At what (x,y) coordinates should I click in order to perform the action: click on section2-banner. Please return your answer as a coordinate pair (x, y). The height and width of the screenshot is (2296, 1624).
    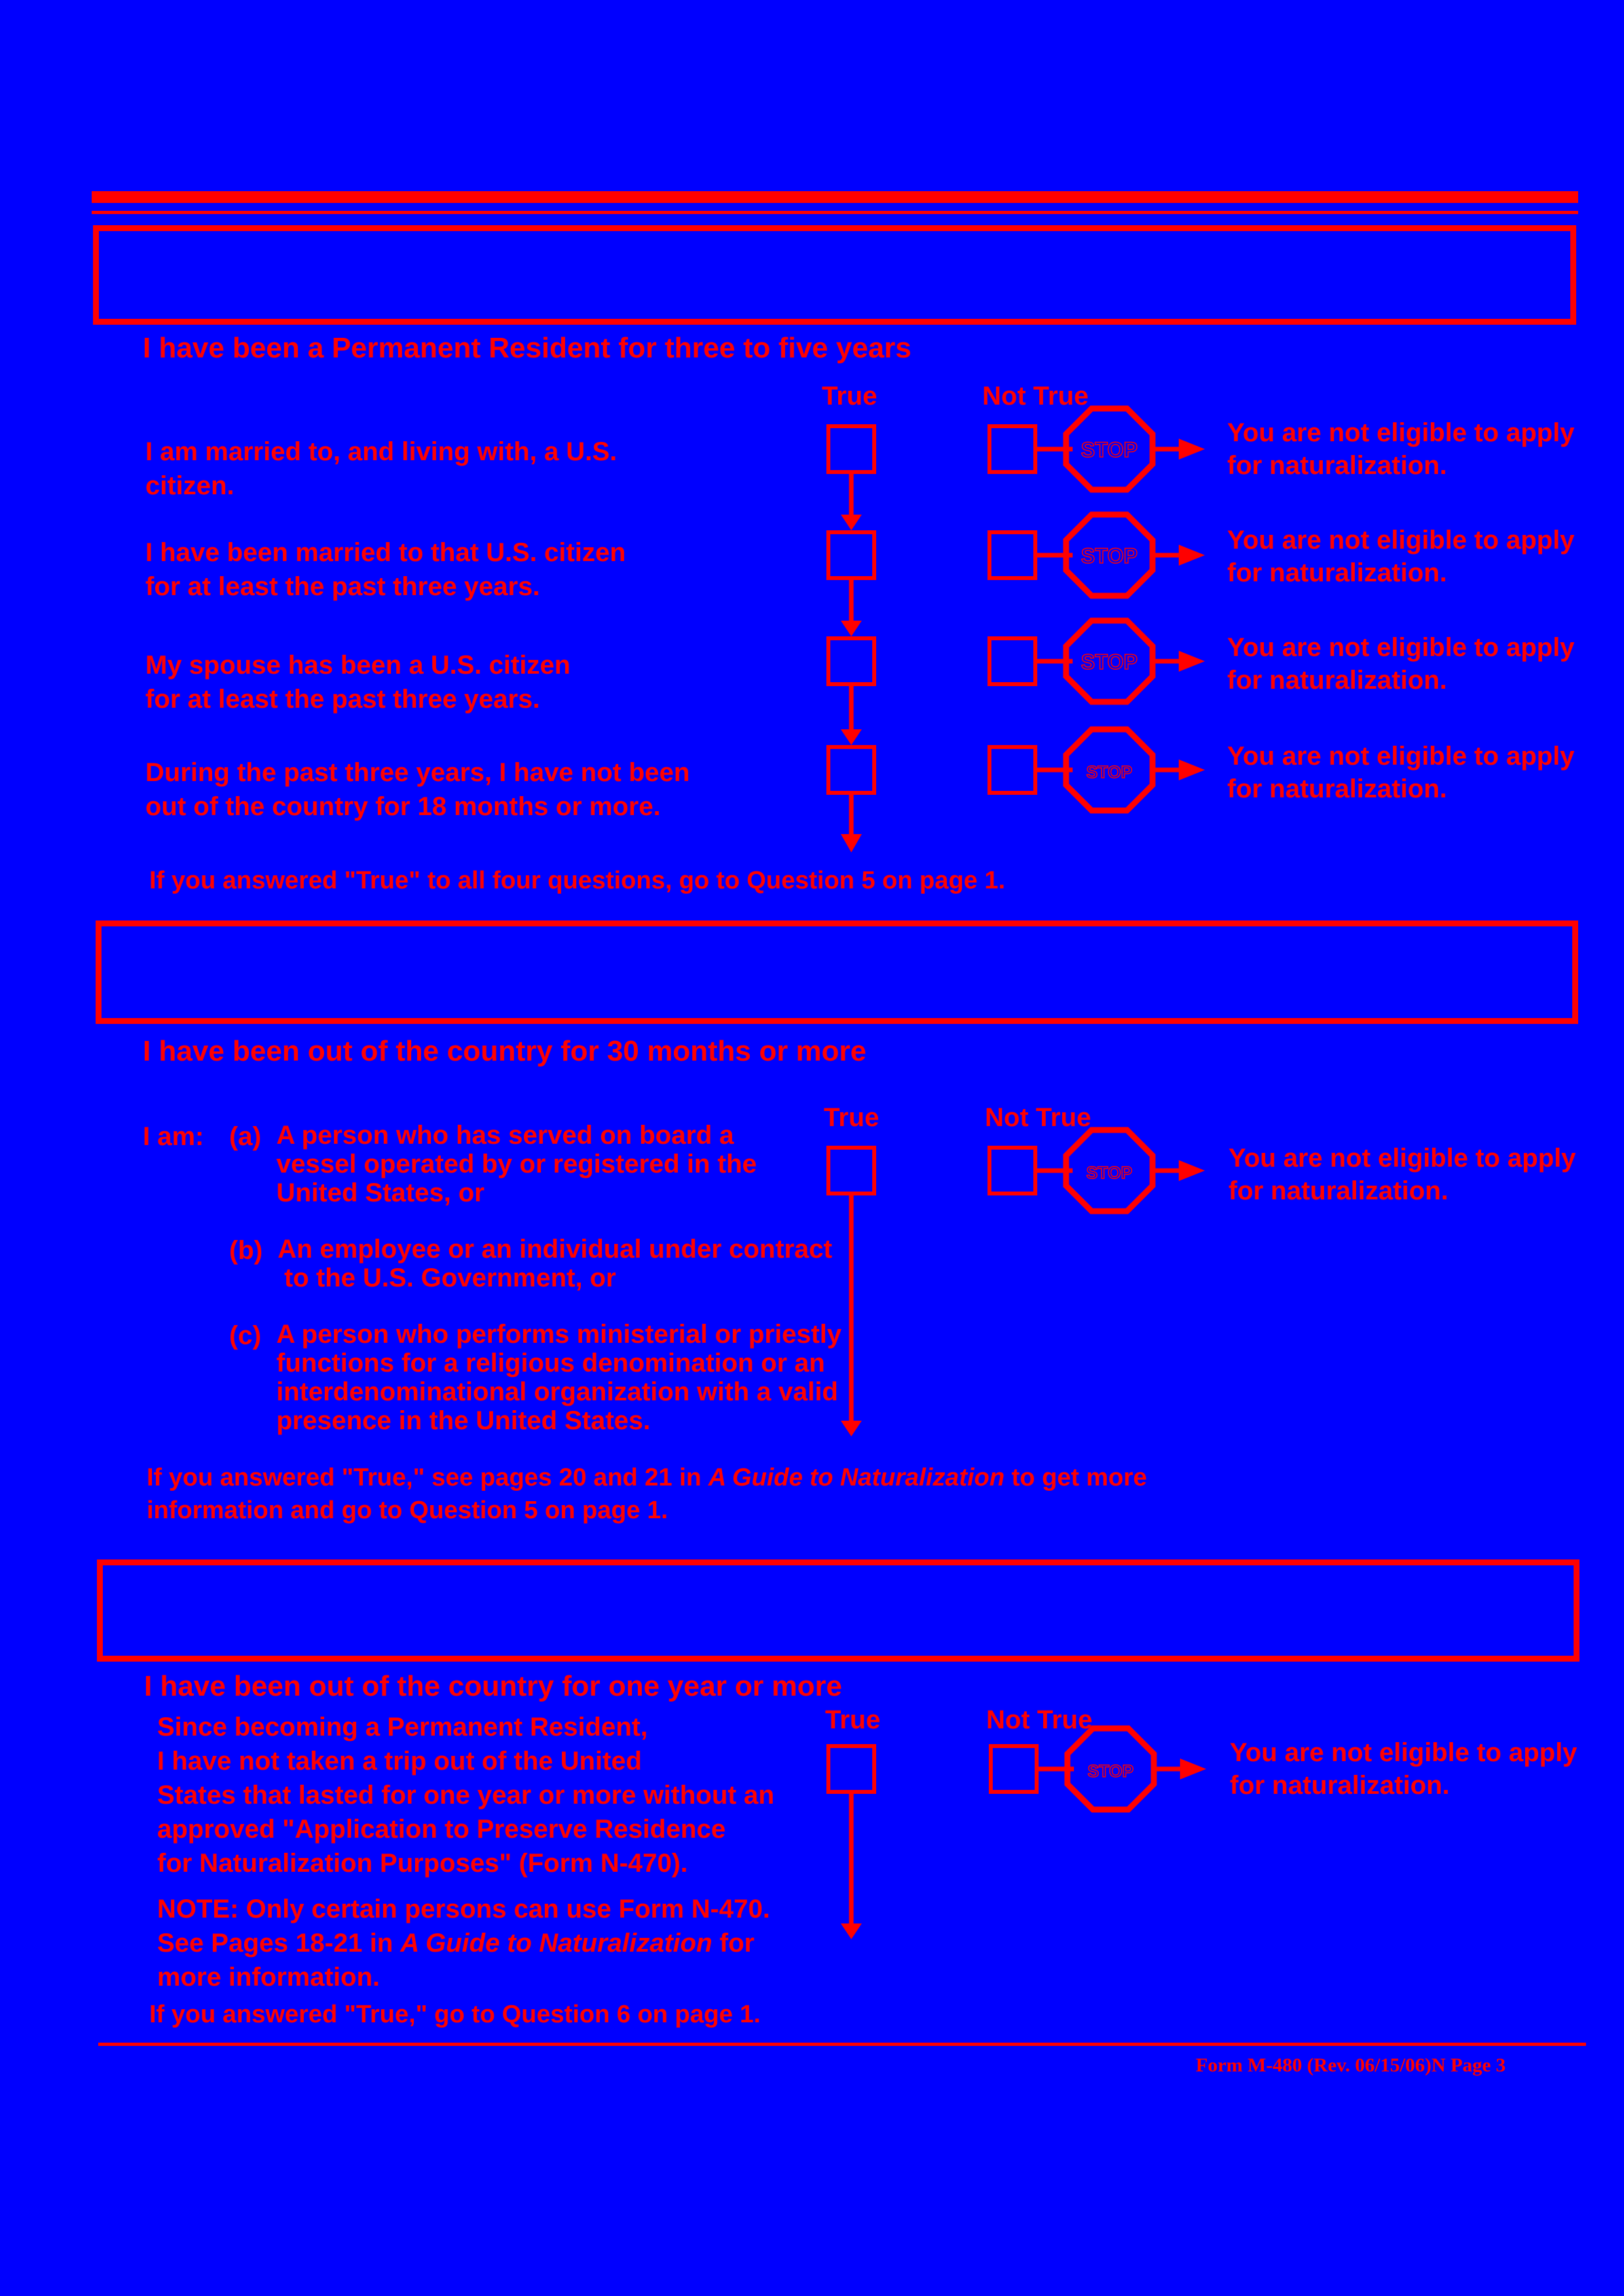
    Looking at the image, I should click on (837, 972).